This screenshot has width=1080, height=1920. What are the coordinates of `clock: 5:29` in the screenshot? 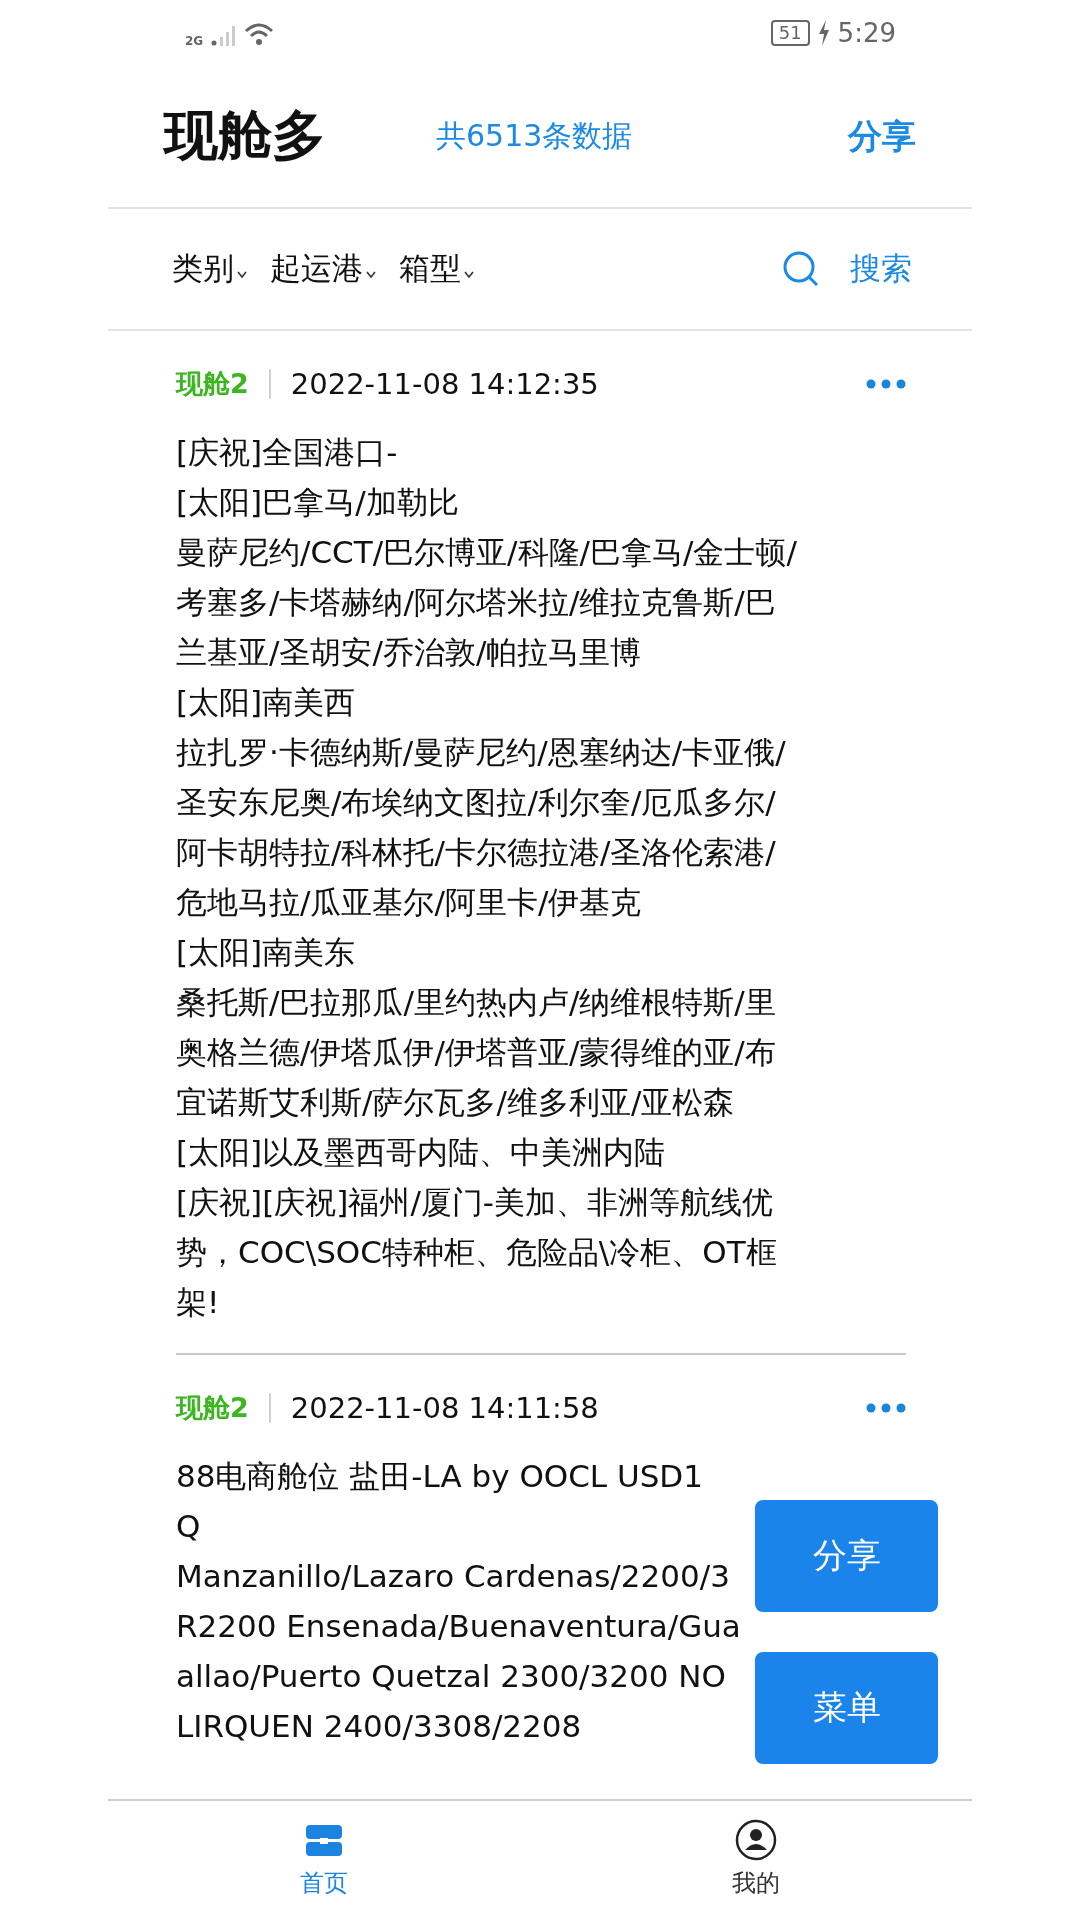 It's located at (866, 33).